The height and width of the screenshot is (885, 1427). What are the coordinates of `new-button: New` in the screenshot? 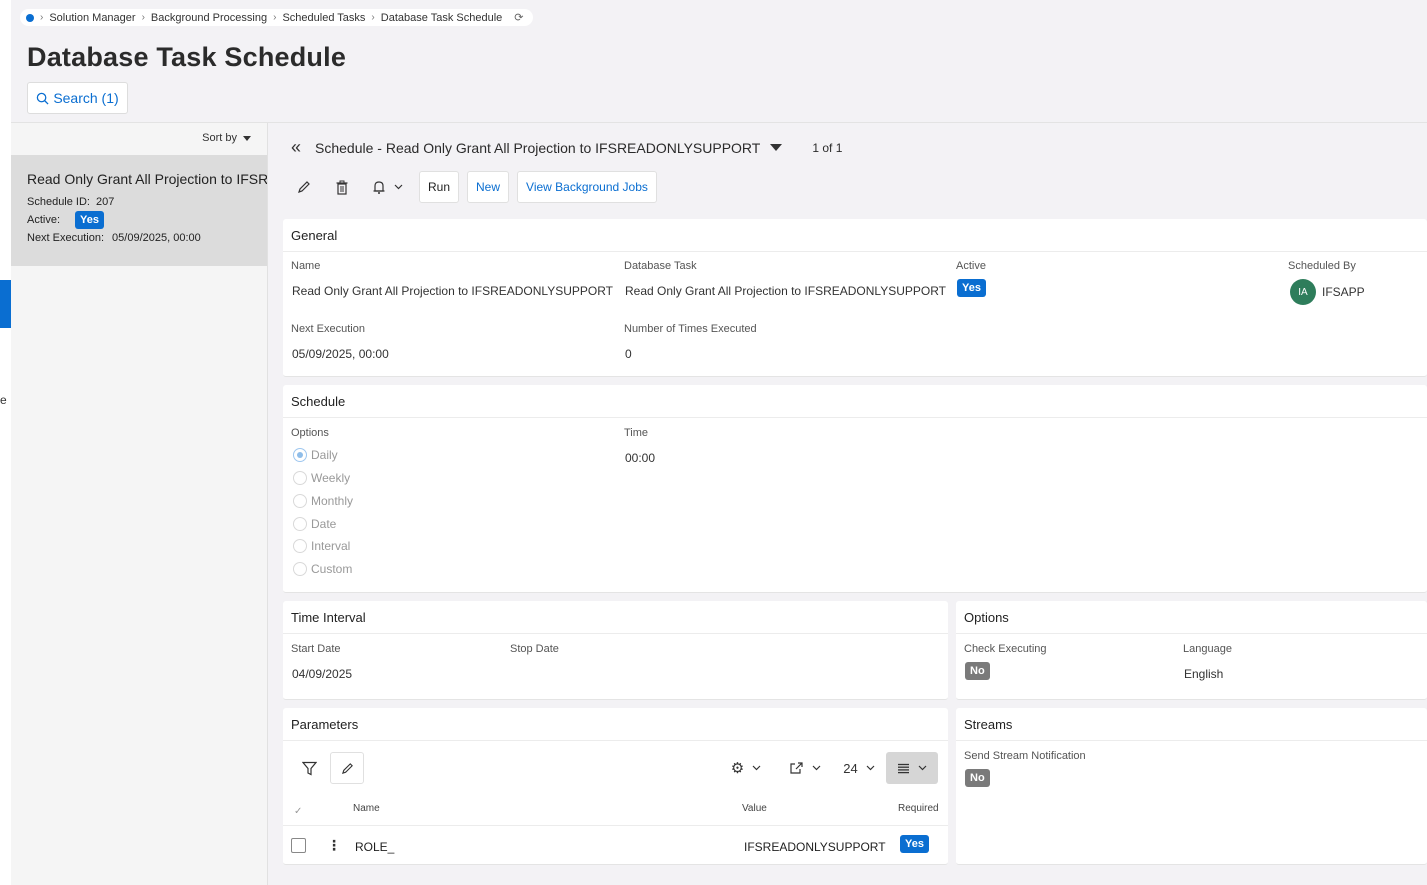 It's located at (488, 187).